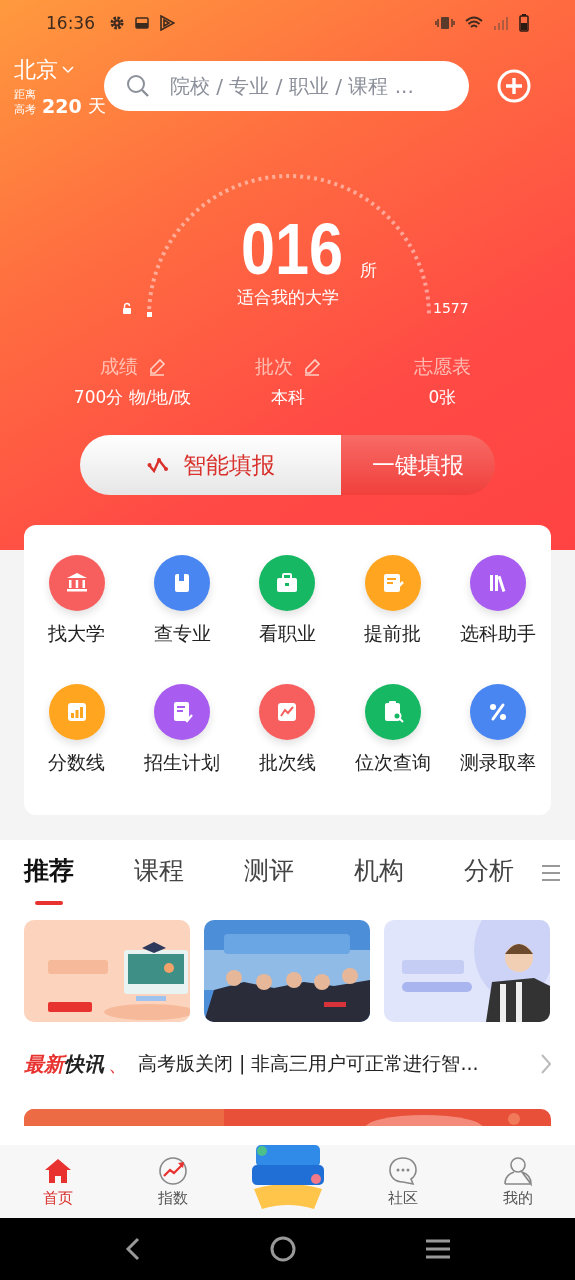 This screenshot has height=1280, width=575. Describe the element at coordinates (292, 249) in the screenshot. I see `matching-count: 016` at that location.